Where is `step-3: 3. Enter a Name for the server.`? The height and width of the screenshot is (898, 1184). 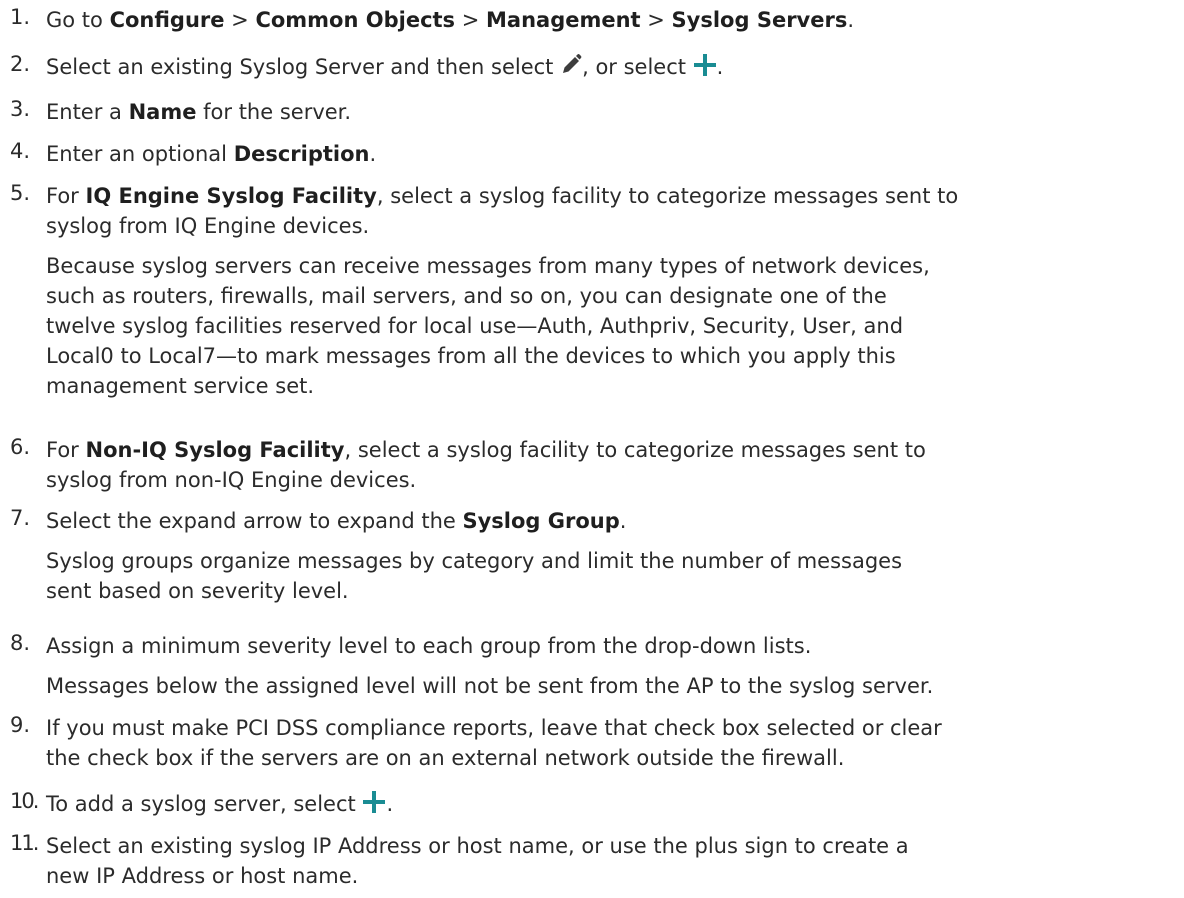 step-3: 3. Enter a Name for the server. is located at coordinates (592, 112).